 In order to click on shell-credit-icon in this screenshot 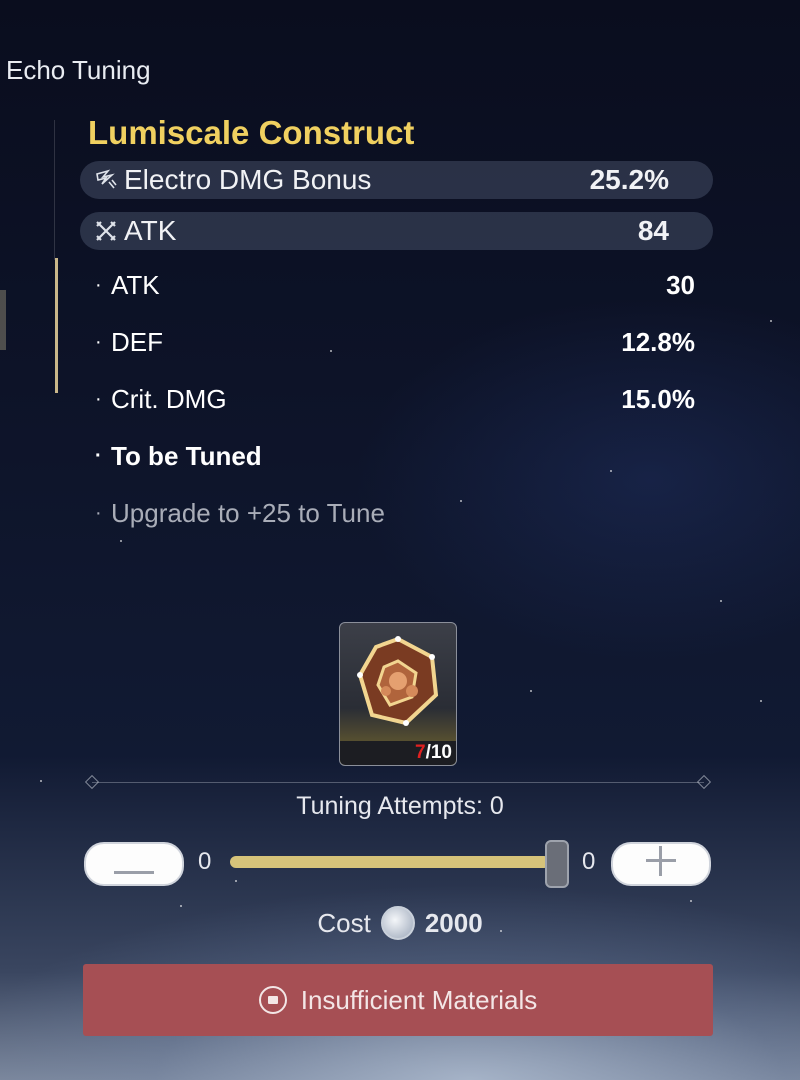, I will do `click(397, 923)`.